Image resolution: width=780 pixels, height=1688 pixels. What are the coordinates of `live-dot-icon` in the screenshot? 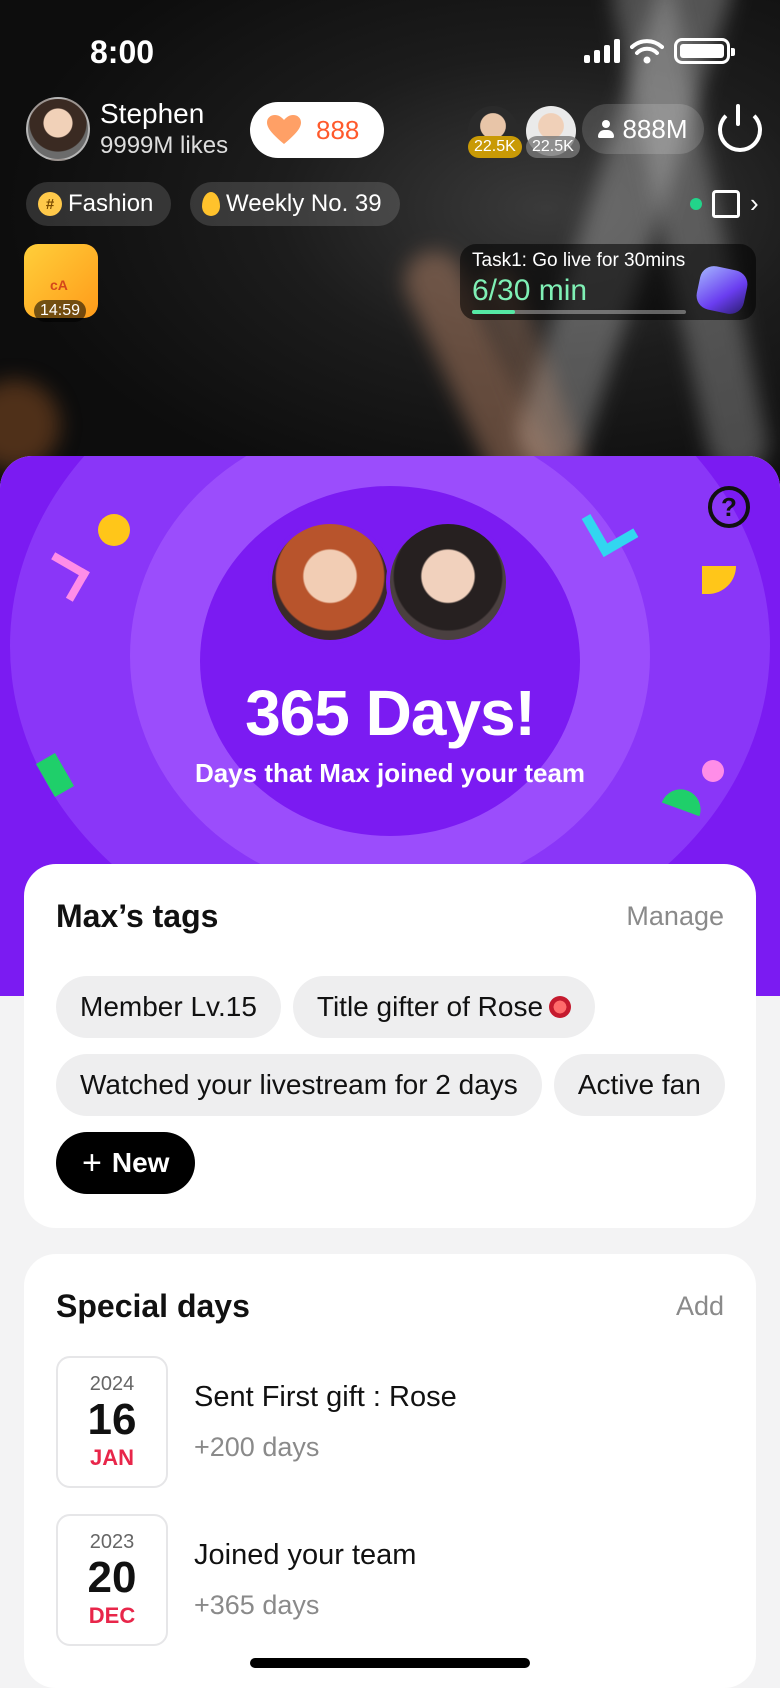 It's located at (696, 203).